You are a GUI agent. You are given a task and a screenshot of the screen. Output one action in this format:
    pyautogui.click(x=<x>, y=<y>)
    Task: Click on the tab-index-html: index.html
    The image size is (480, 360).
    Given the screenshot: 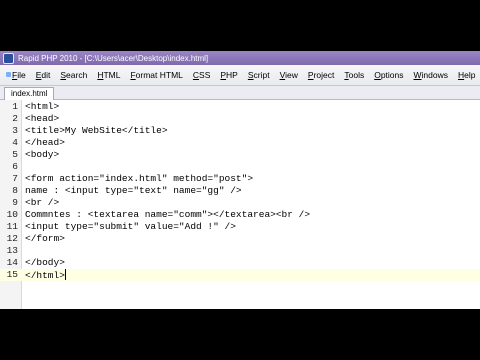 What is the action you would take?
    pyautogui.click(x=29, y=93)
    